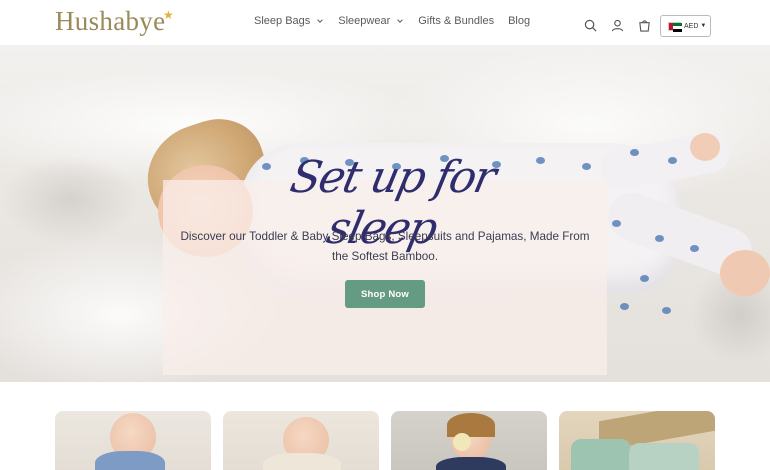  What do you see at coordinates (110, 21) in the screenshot?
I see `brand-logo: Hushabye` at bounding box center [110, 21].